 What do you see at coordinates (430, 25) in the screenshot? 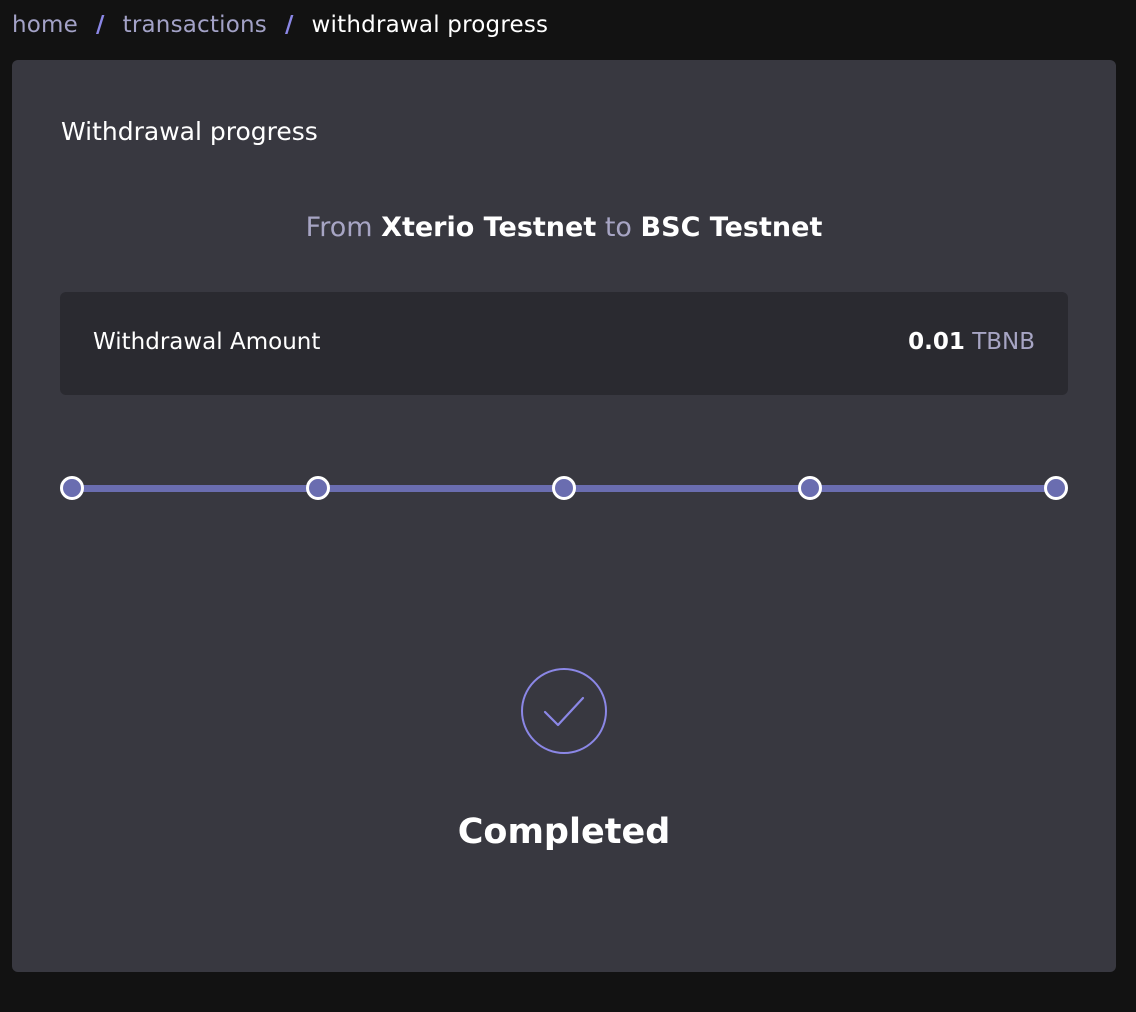
I see `breadcrumb-current-page: withdrawal progress` at bounding box center [430, 25].